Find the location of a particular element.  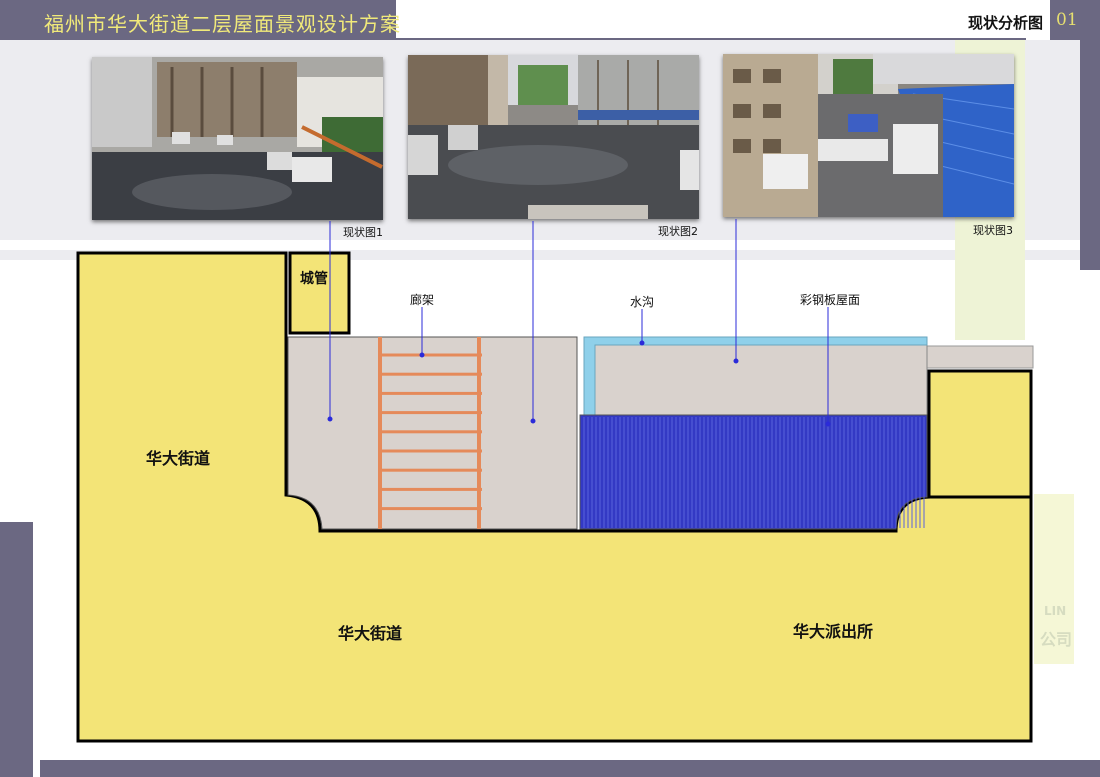

watermark-text-2: 公司 is located at coordinates (1056, 639).